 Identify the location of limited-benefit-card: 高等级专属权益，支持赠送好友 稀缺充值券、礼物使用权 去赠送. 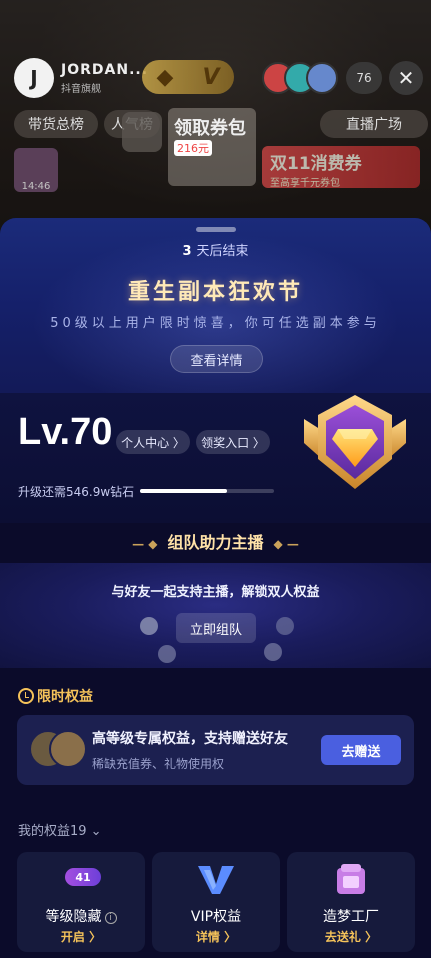
(215, 750).